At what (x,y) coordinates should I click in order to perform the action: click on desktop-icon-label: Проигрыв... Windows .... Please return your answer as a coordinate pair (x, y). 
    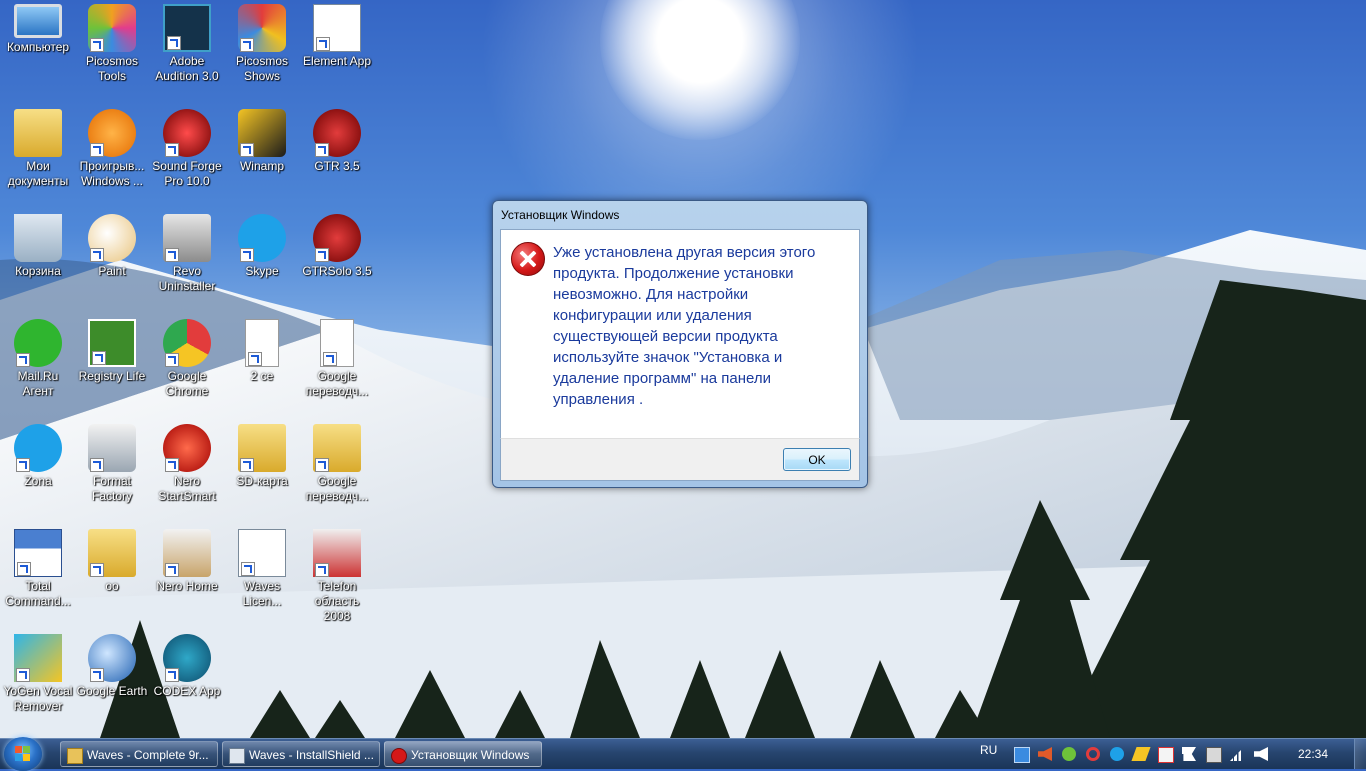
    Looking at the image, I should click on (112, 173).